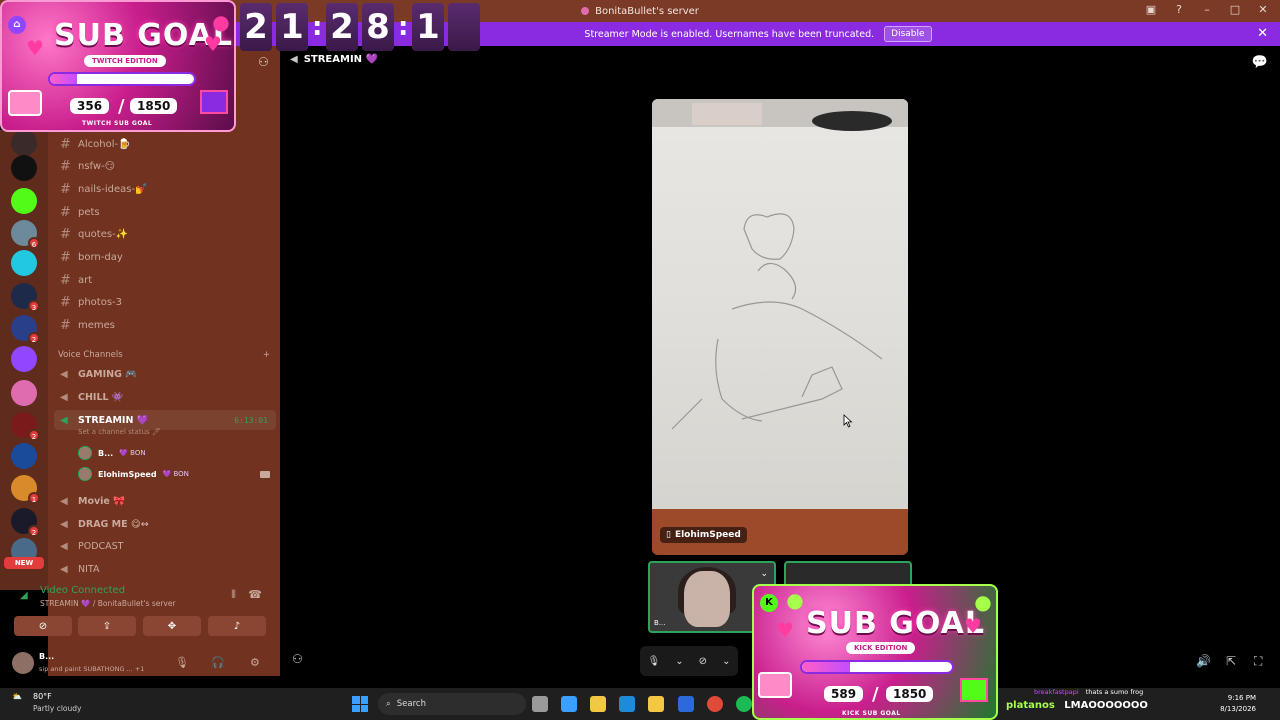 This screenshot has width=1280, height=720. What do you see at coordinates (569, 704) in the screenshot?
I see `copilot-icon` at bounding box center [569, 704].